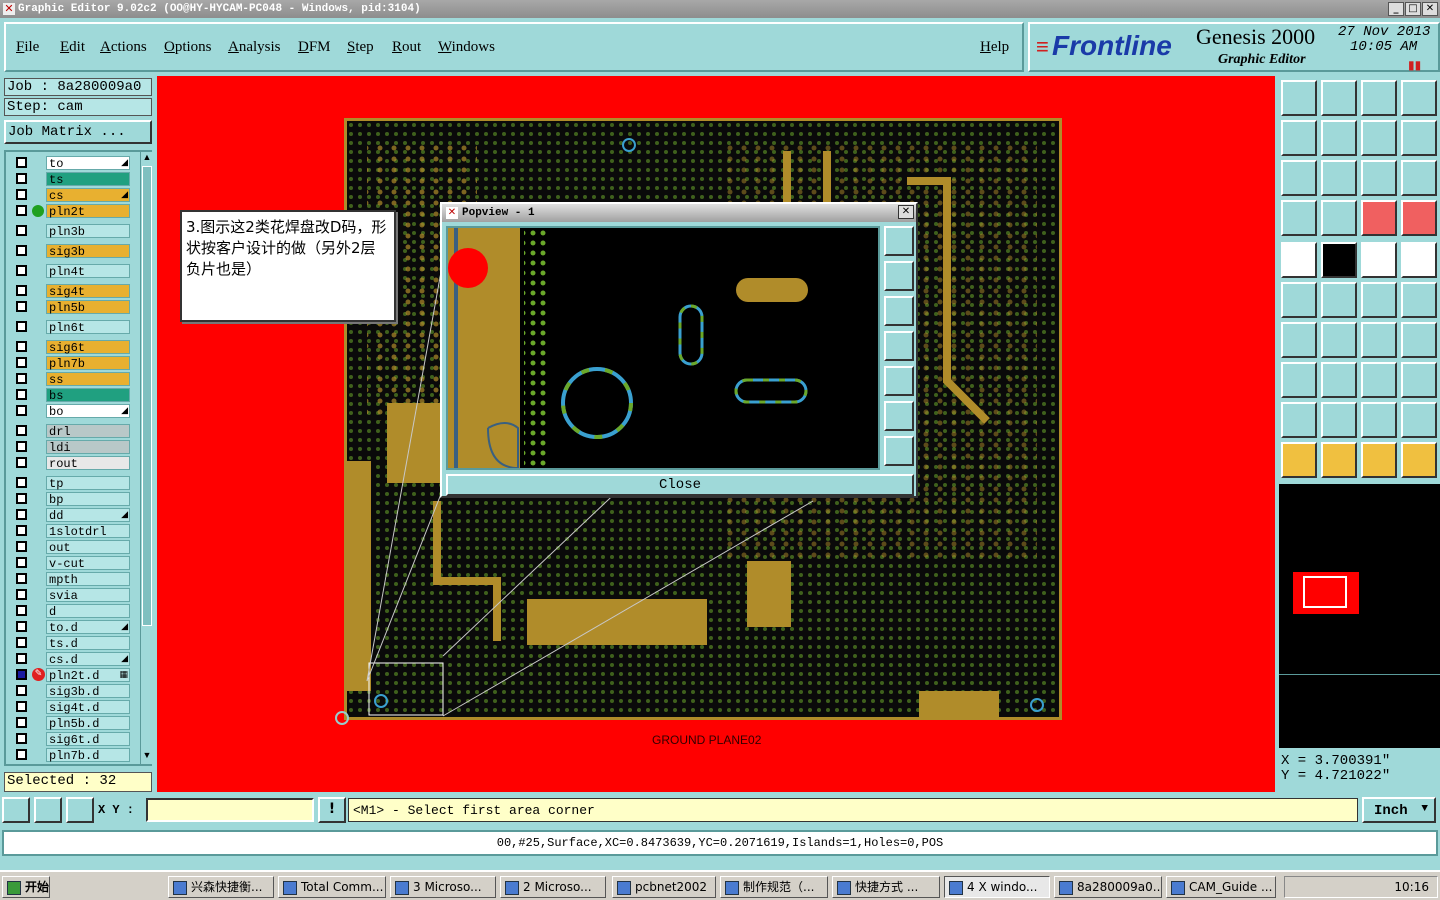  Describe the element at coordinates (1379, 380) in the screenshot. I see `measure-icon` at that location.